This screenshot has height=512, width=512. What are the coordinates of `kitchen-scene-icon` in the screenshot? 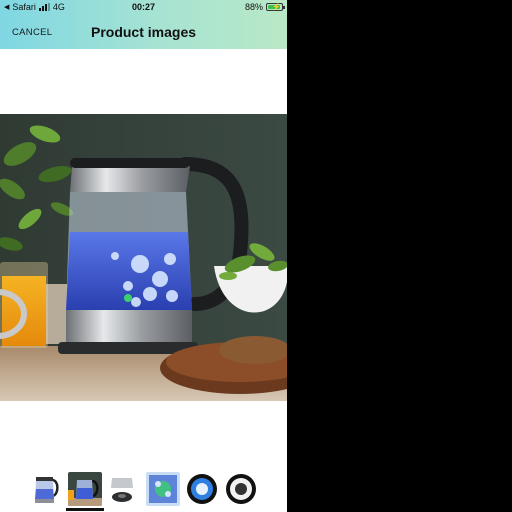 It's located at (85, 489).